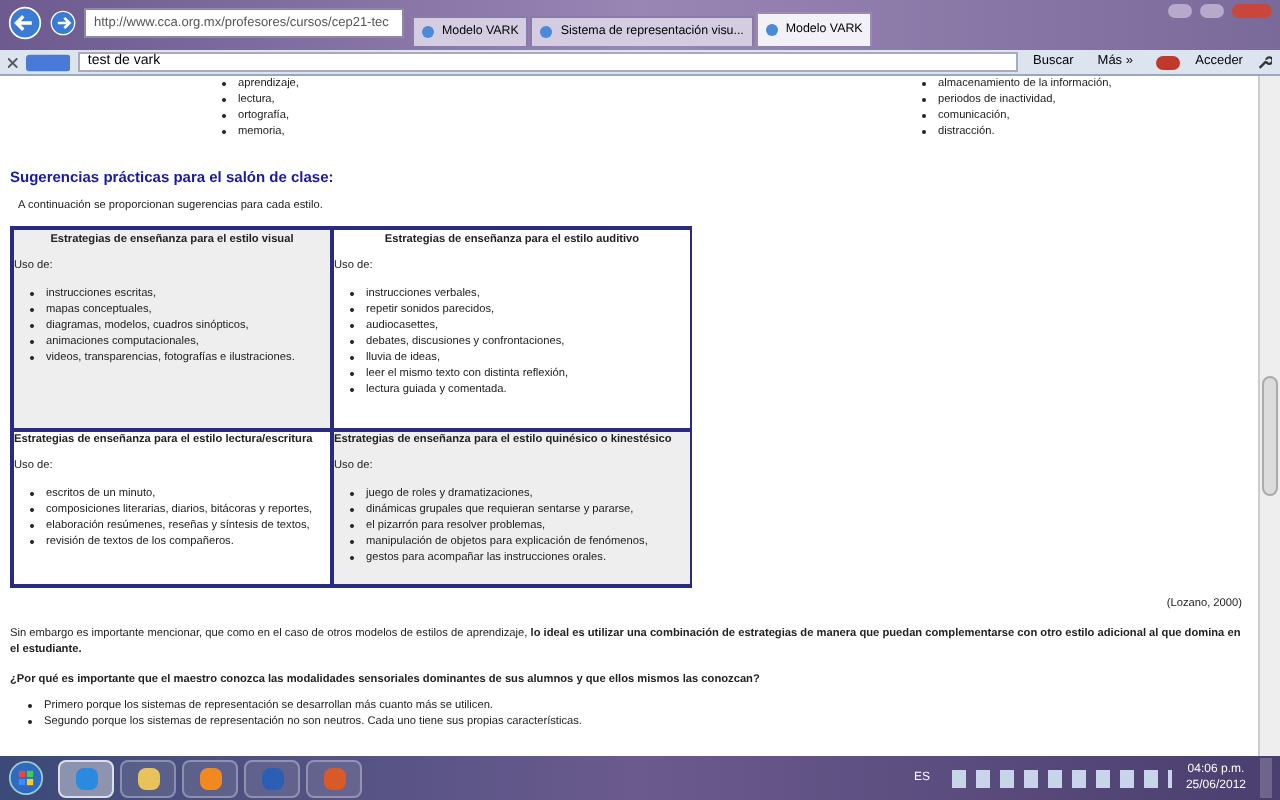 The width and height of the screenshot is (1280, 800). I want to click on close-icon, so click(13, 62).